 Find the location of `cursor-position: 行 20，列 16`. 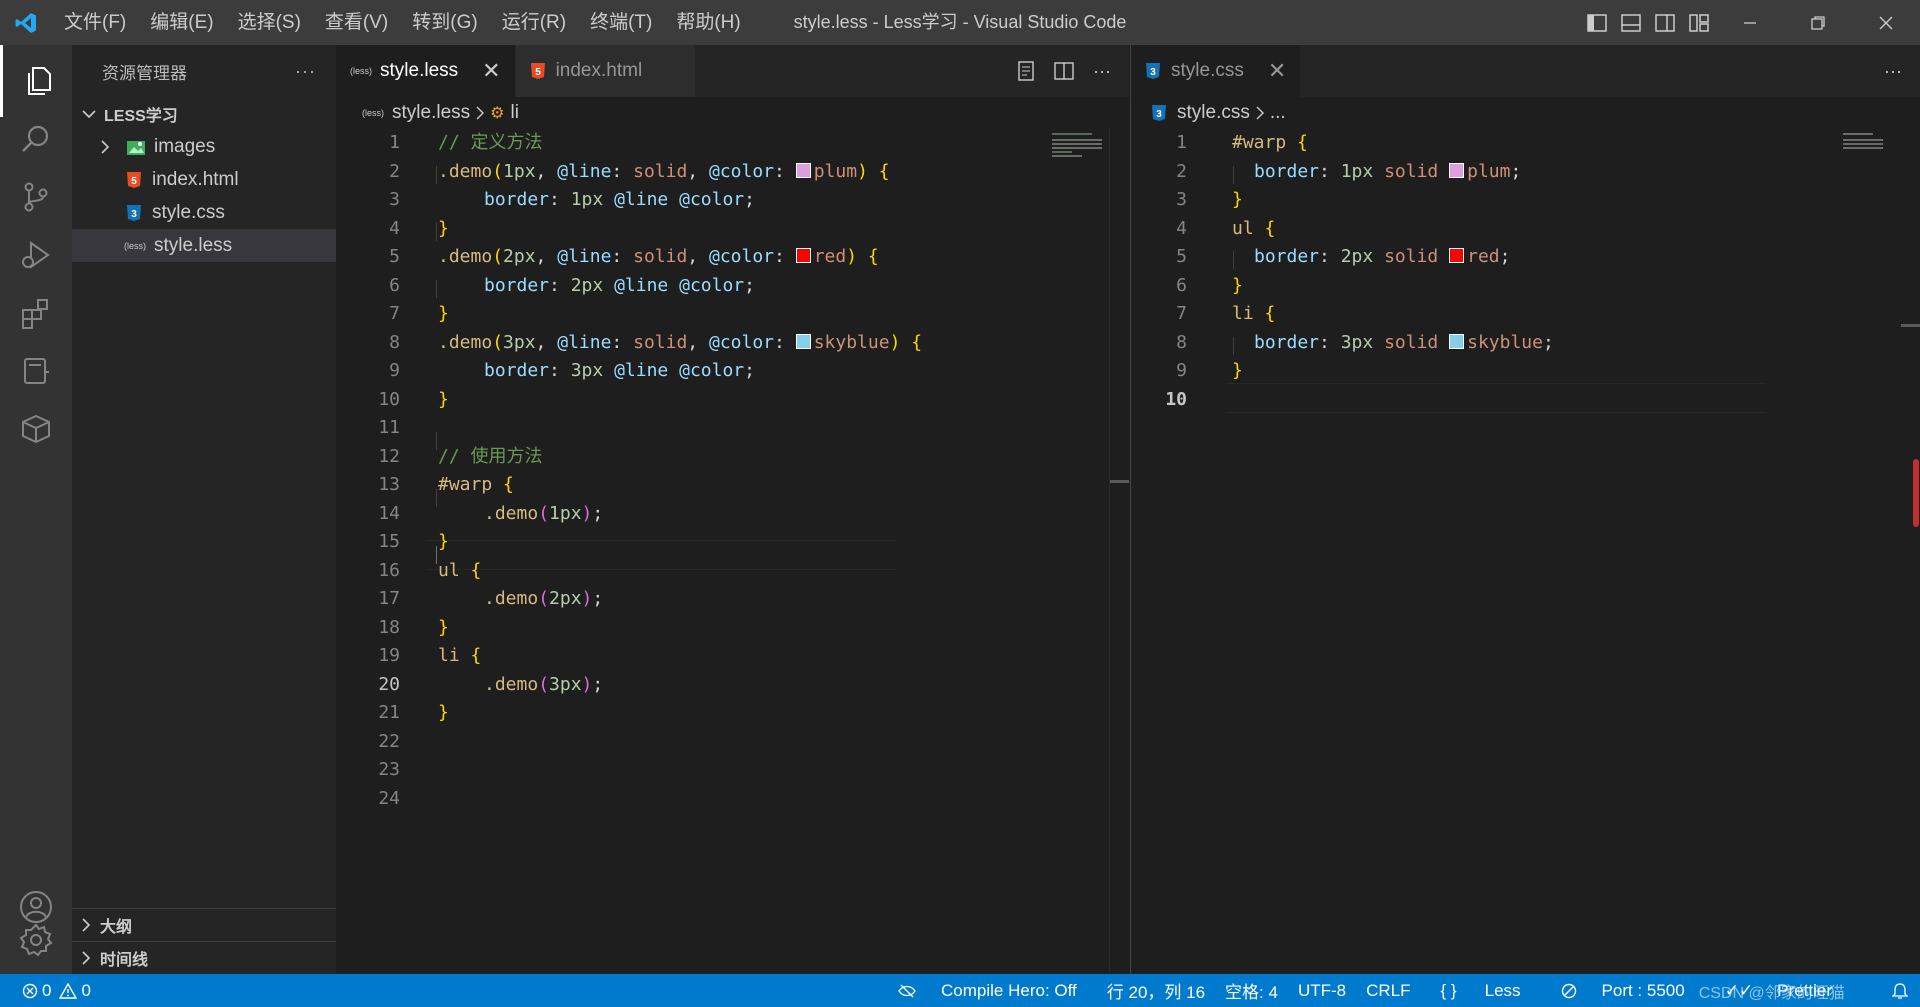

cursor-position: 行 20，列 16 is located at coordinates (1156, 990).